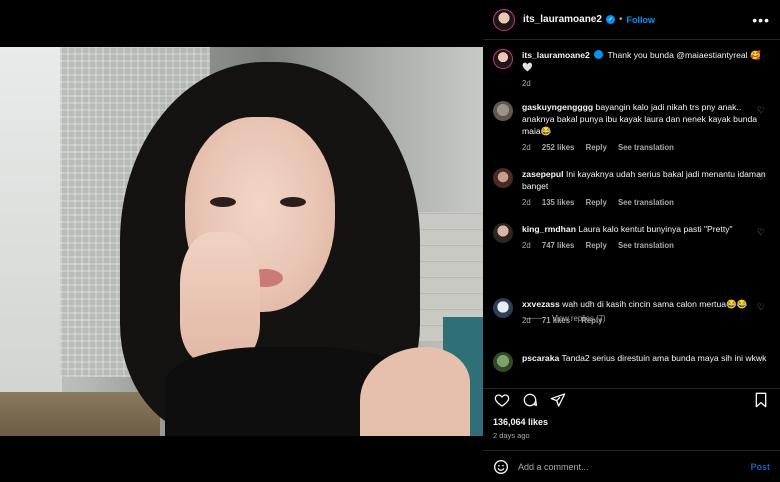  I want to click on commenter-username: king_rmdhan, so click(549, 229).